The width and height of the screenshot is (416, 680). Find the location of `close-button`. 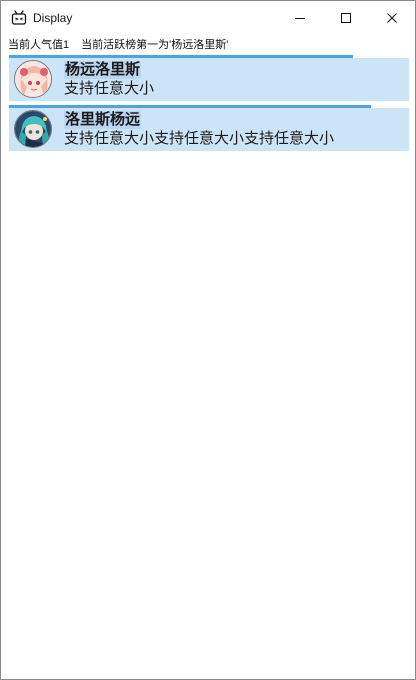

close-button is located at coordinates (392, 18).